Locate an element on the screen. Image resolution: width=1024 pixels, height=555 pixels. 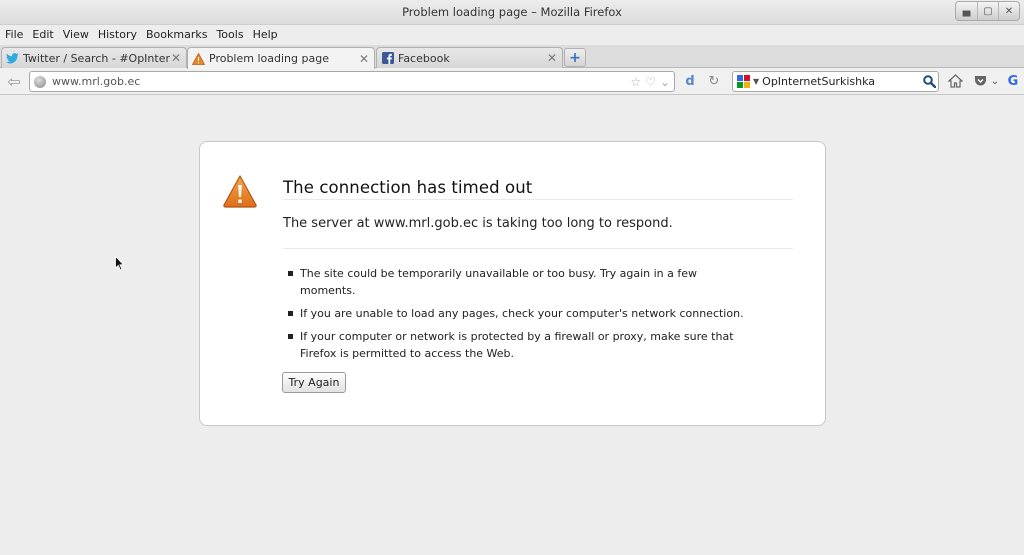
search-bar: ▼ is located at coordinates (835, 81).